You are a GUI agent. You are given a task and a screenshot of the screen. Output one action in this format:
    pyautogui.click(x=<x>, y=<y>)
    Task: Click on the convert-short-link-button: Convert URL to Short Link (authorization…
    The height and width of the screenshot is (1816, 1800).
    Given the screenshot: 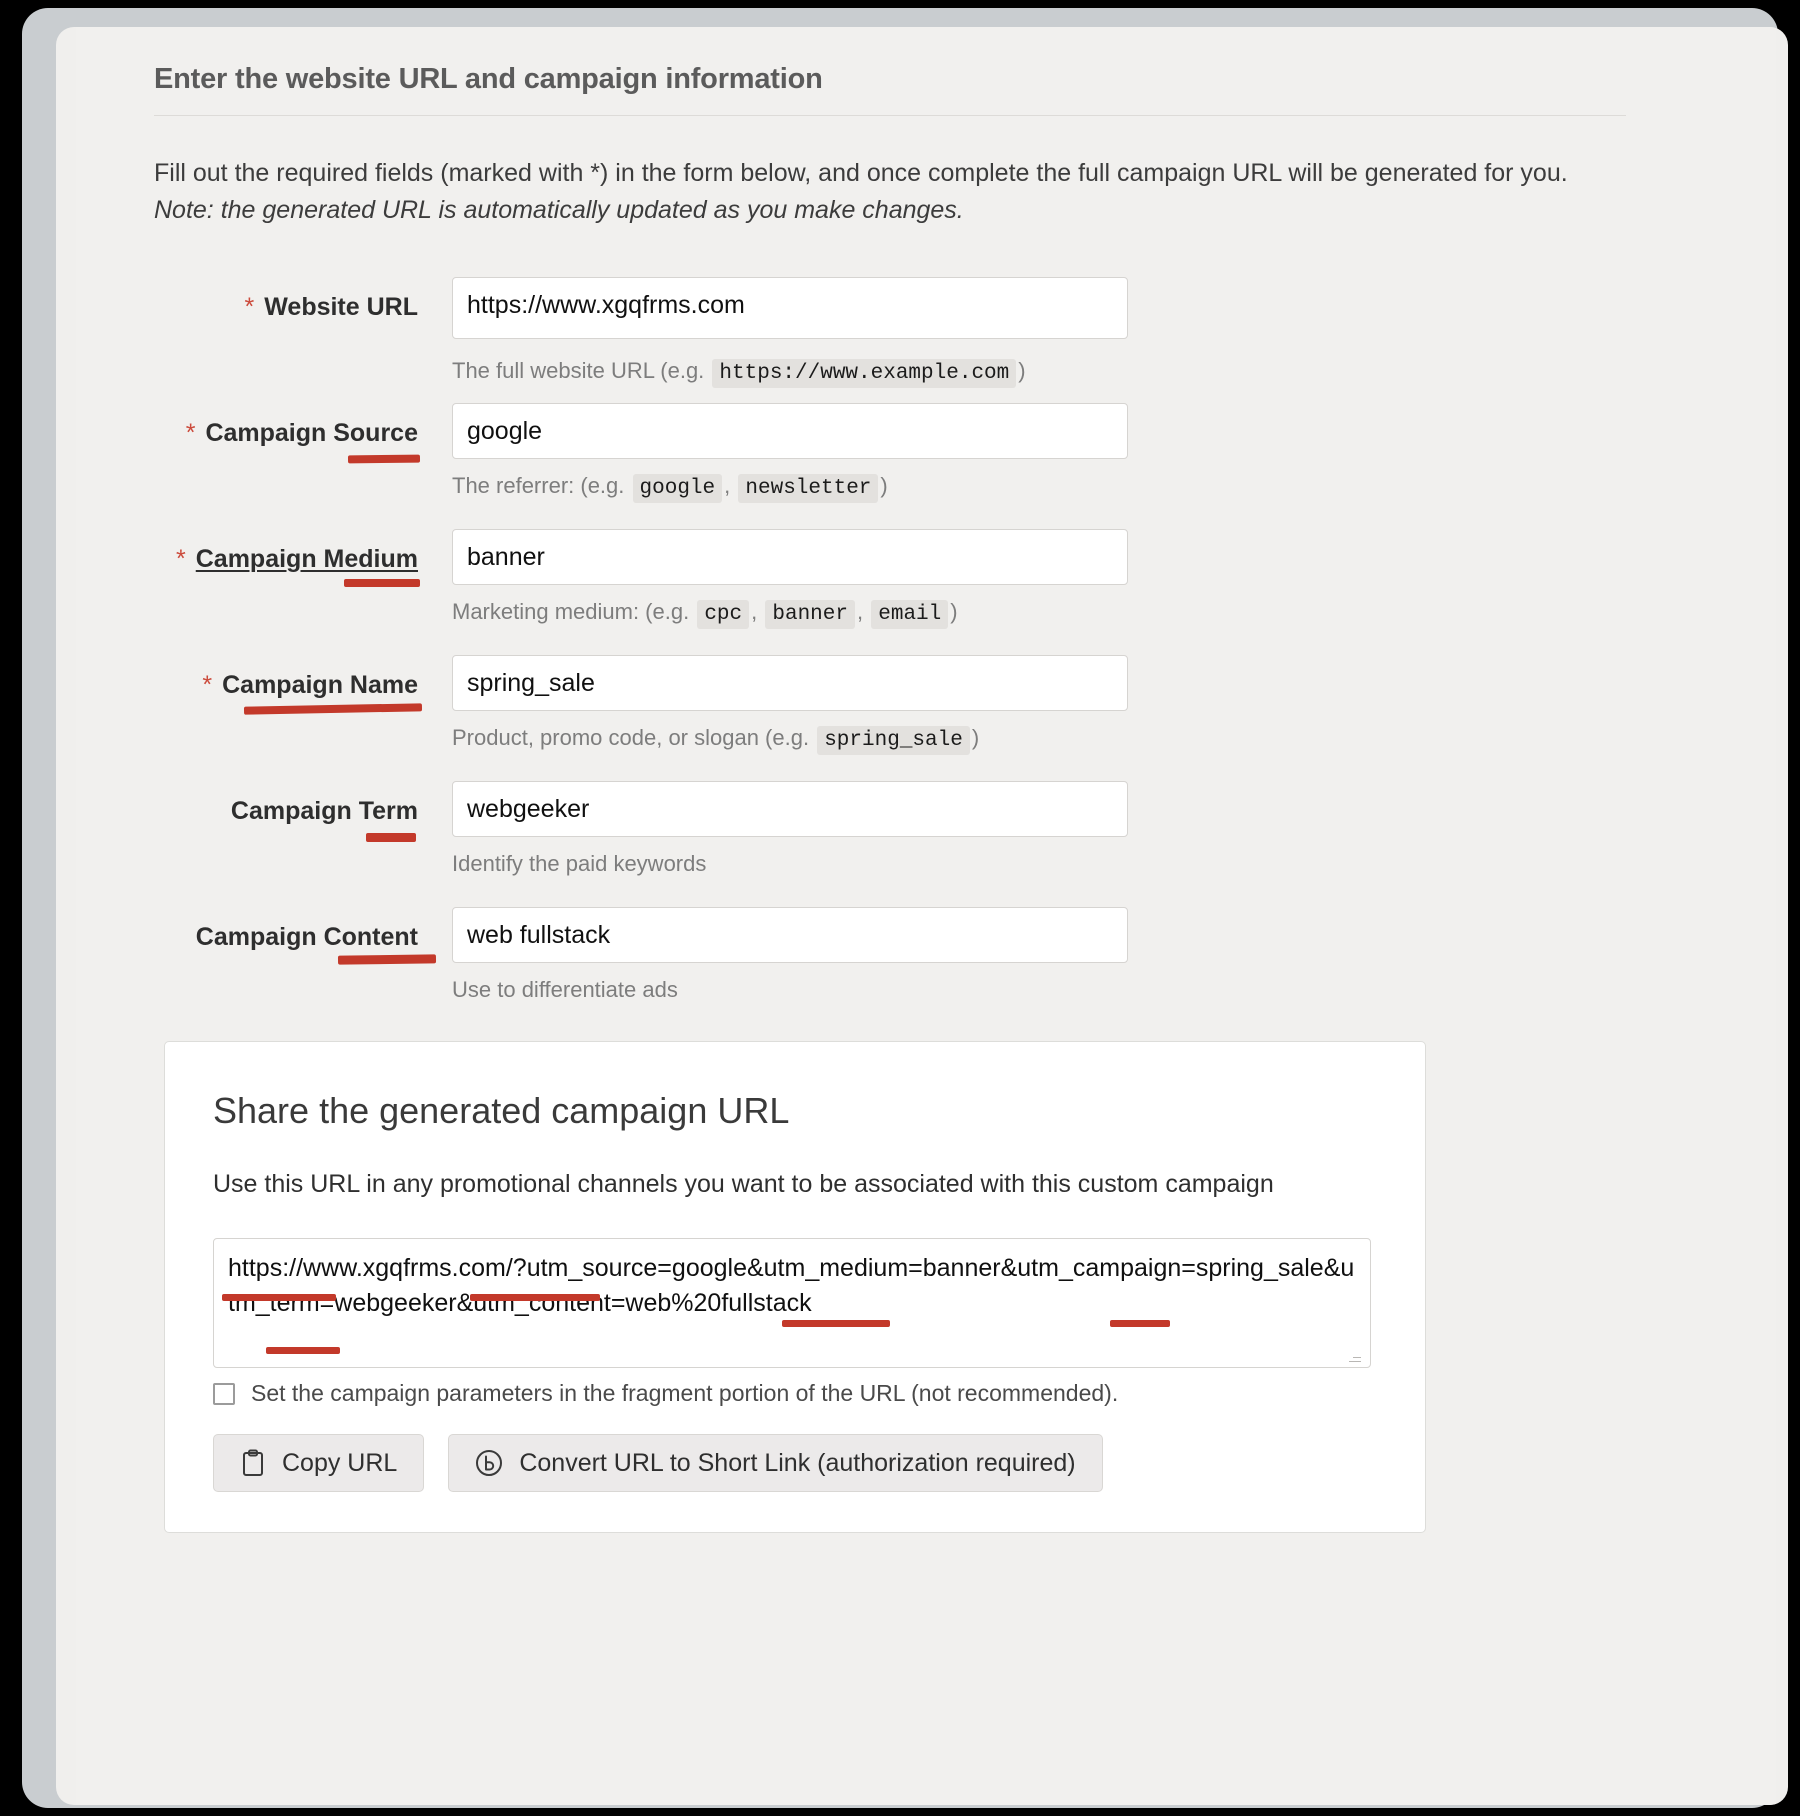 What is the action you would take?
    pyautogui.click(x=775, y=1463)
    